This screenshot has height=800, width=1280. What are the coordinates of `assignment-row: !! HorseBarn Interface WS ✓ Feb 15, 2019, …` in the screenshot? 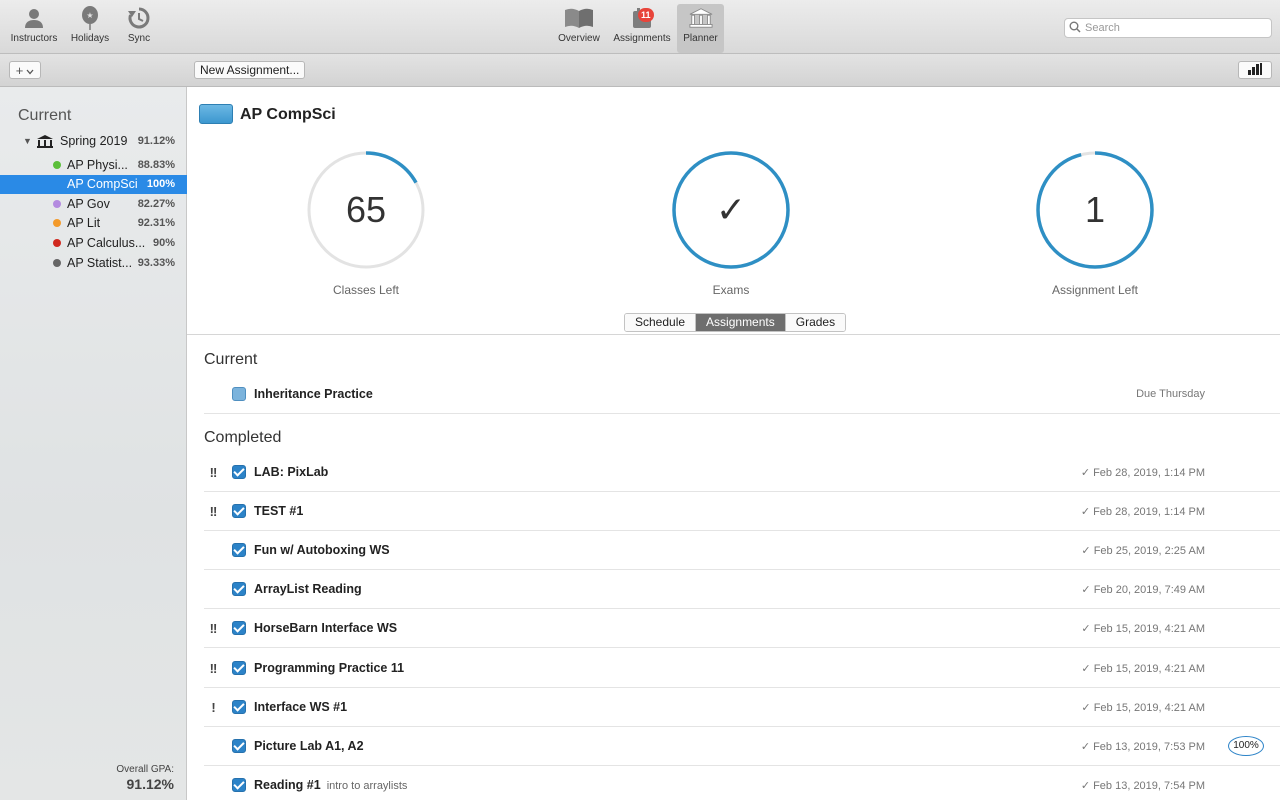 It's located at (742, 629).